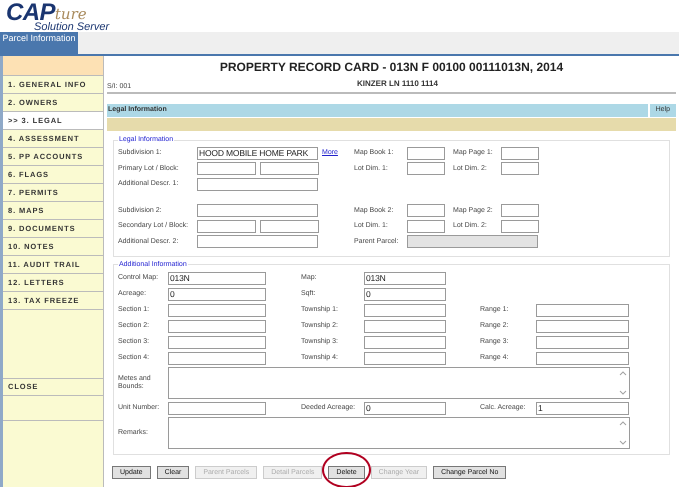  I want to click on input-field: 1, so click(582, 408).